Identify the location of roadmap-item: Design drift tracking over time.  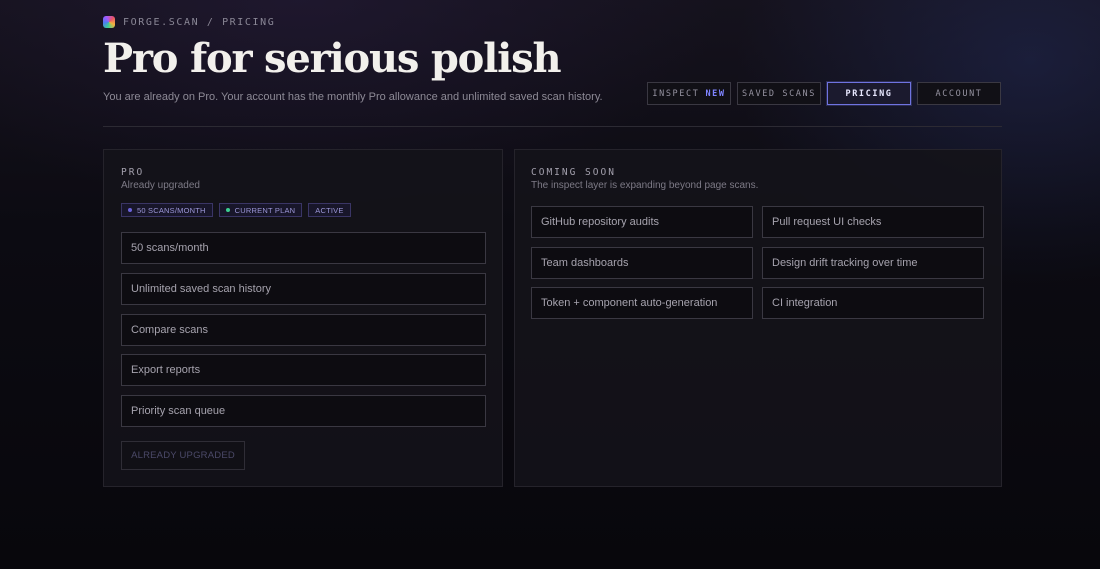
(873, 263).